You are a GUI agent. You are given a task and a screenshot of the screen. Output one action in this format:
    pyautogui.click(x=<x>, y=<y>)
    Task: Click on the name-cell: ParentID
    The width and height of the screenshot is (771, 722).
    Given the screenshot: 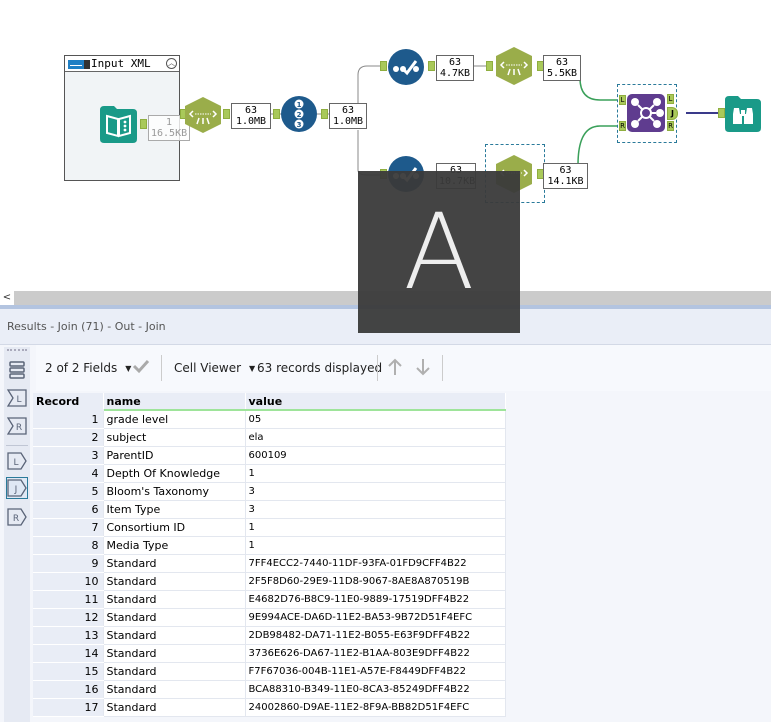 What is the action you would take?
    pyautogui.click(x=174, y=455)
    